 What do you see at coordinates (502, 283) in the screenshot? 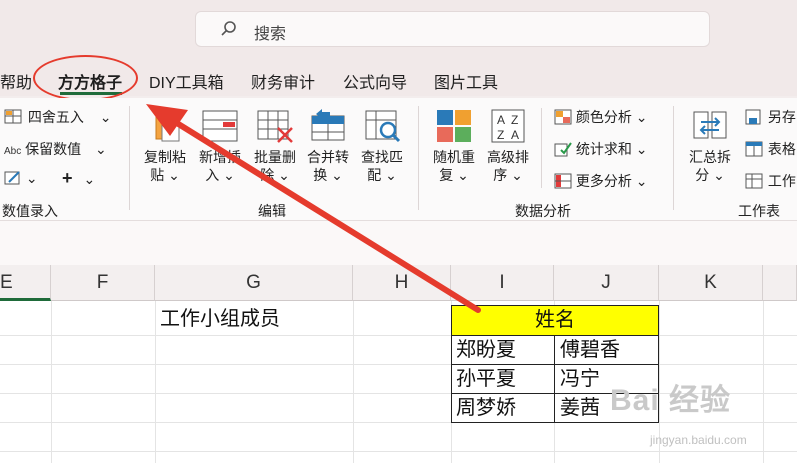
I see `column-header-i: I` at bounding box center [502, 283].